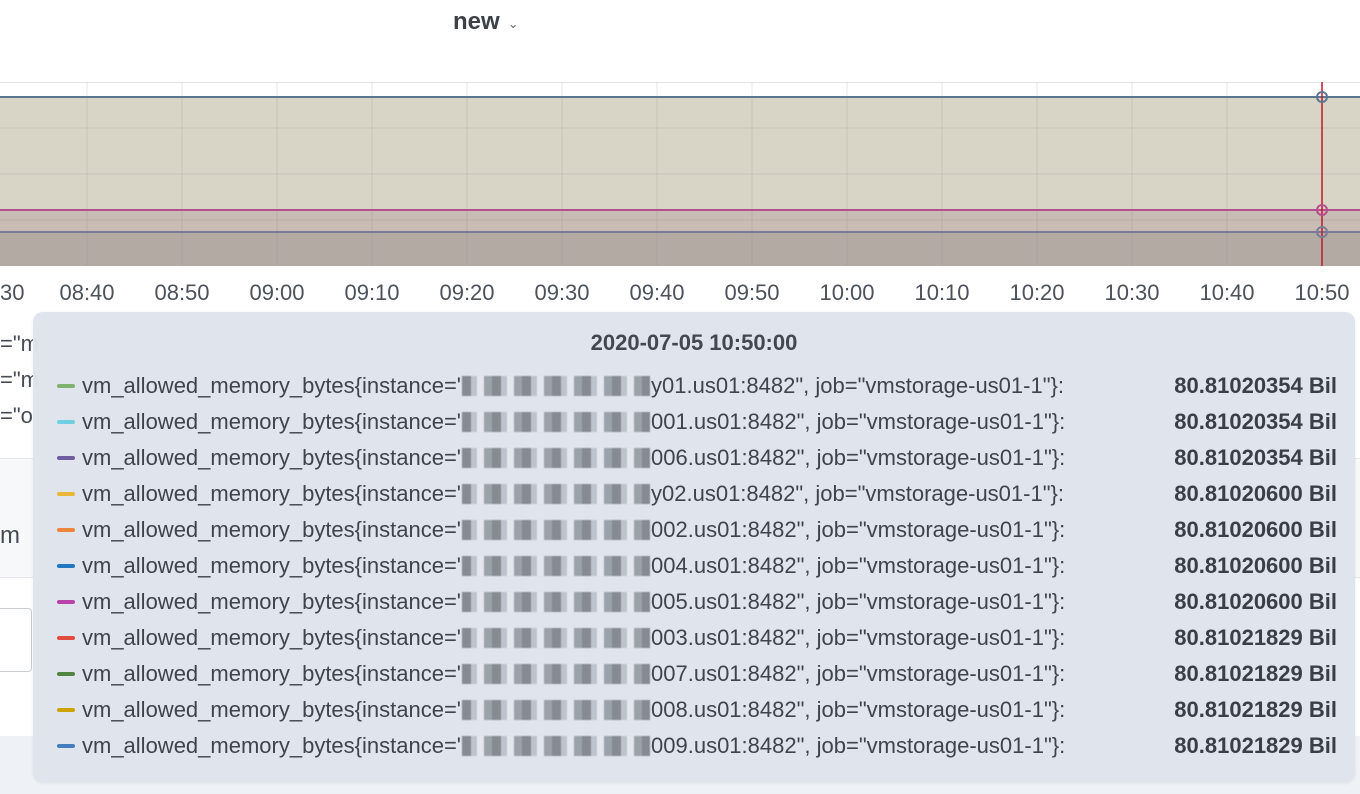 The image size is (1360, 794). Describe the element at coordinates (657, 292) in the screenshot. I see `x-tick-label: 09:40` at that location.